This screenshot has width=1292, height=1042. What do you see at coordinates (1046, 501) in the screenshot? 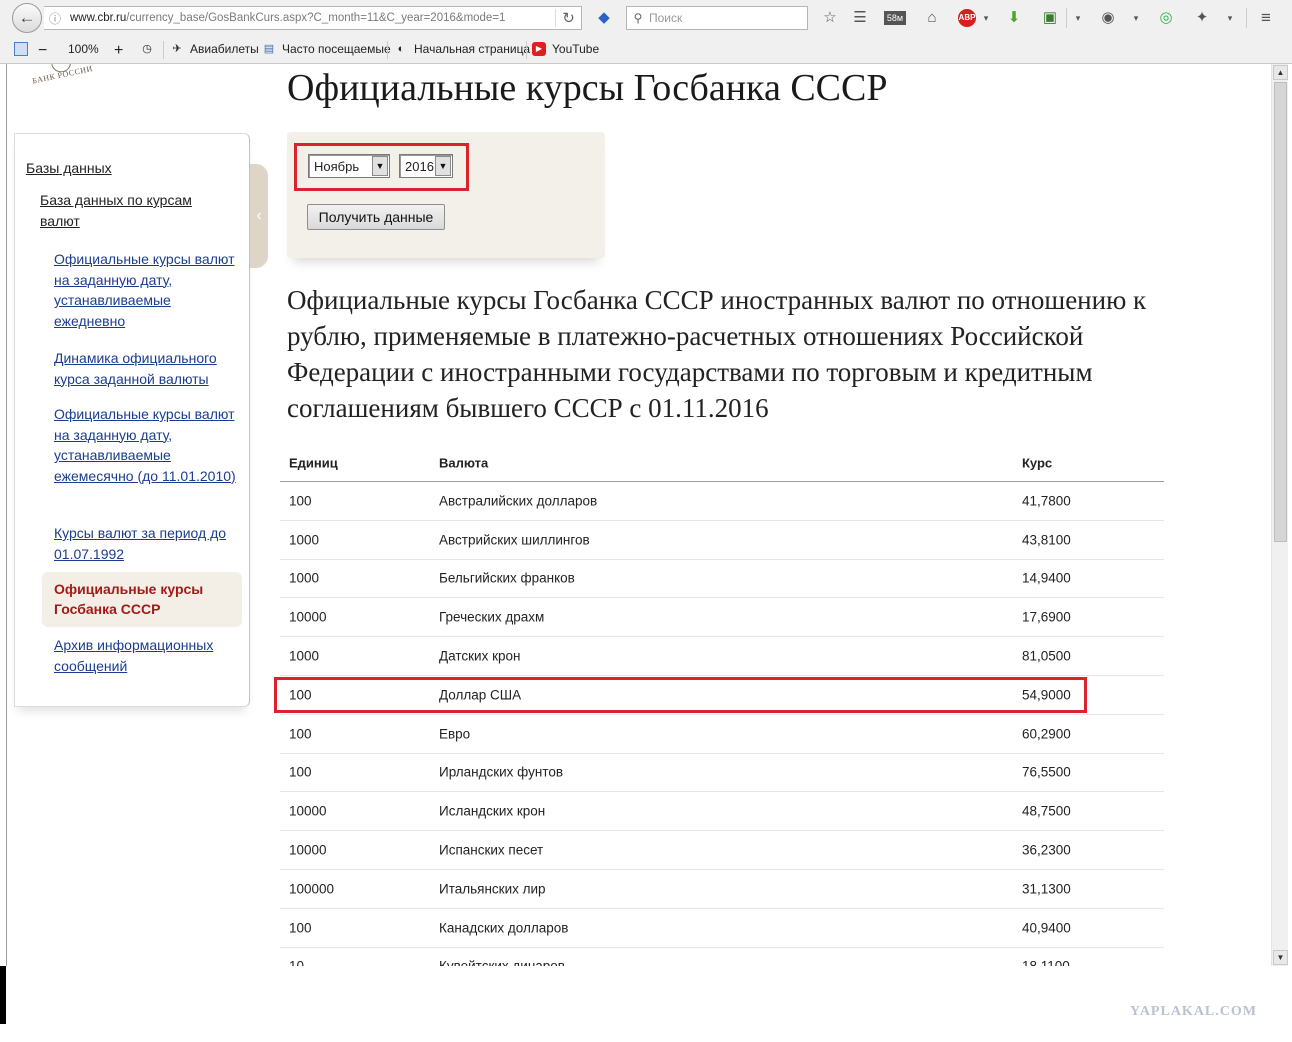
I see `cell-rate: 41,7800` at bounding box center [1046, 501].